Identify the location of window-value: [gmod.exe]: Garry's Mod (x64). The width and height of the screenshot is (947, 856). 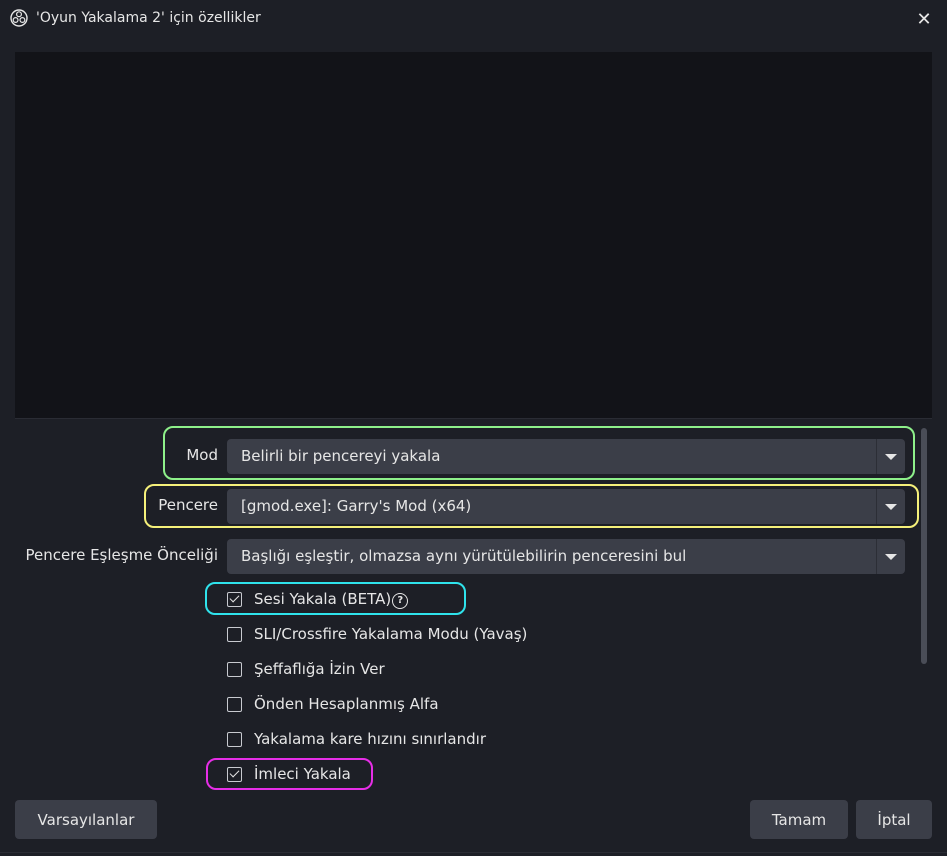
(356, 506).